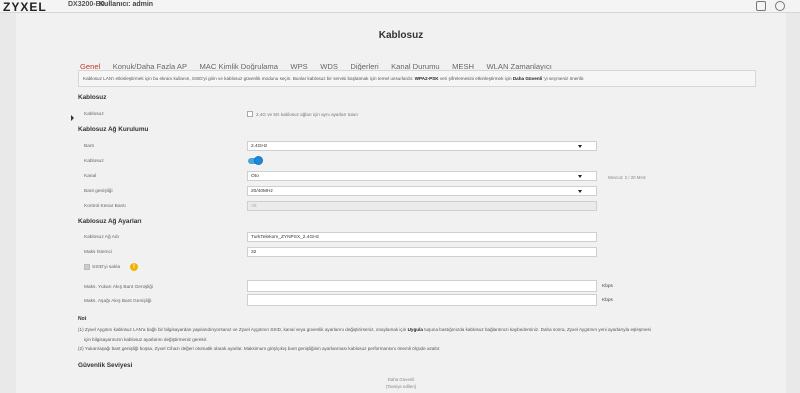  What do you see at coordinates (527, 78) in the screenshot?
I see `info-bold-2: Daha Güvenli` at bounding box center [527, 78].